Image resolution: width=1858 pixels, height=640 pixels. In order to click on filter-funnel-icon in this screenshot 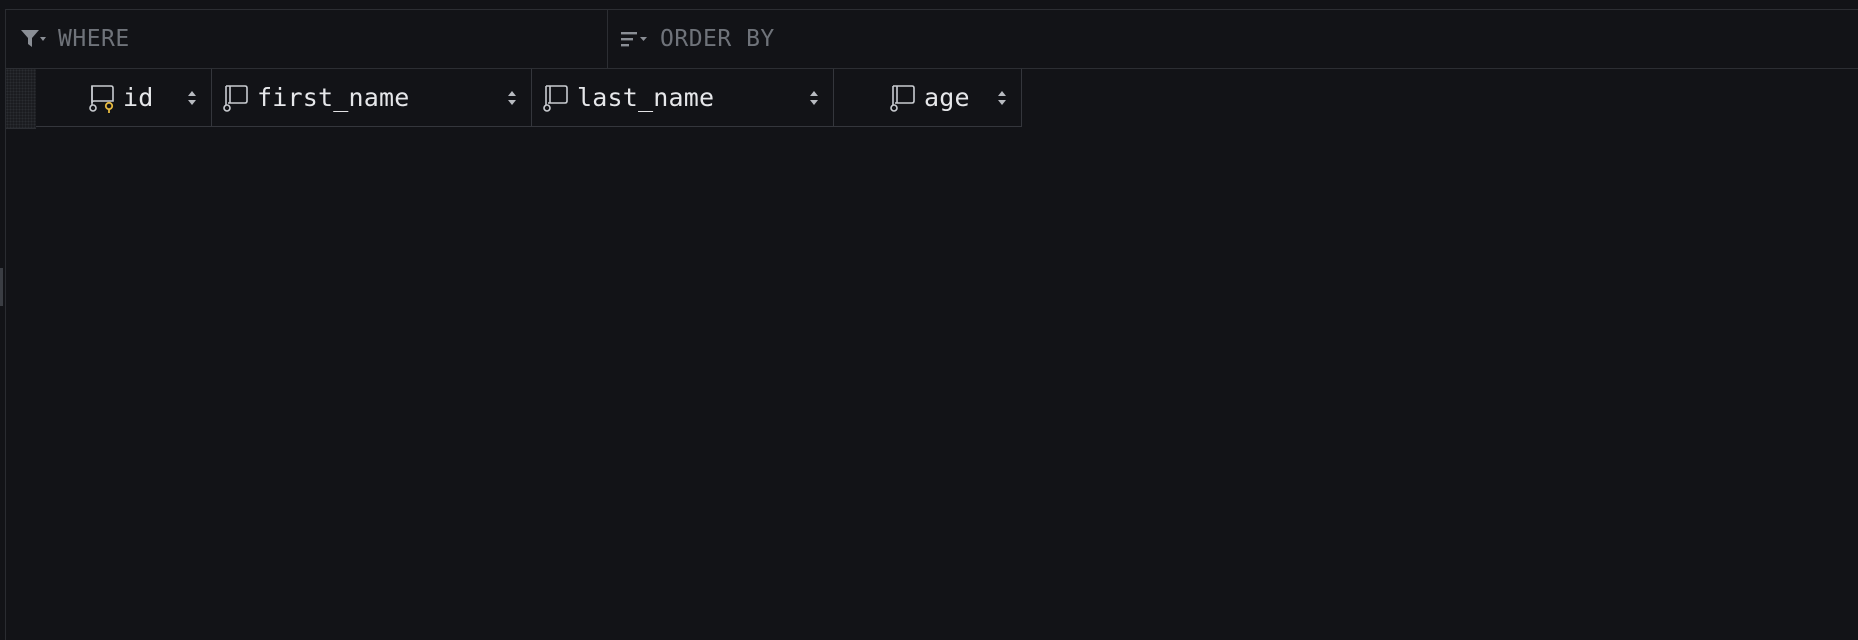, I will do `click(34, 39)`.